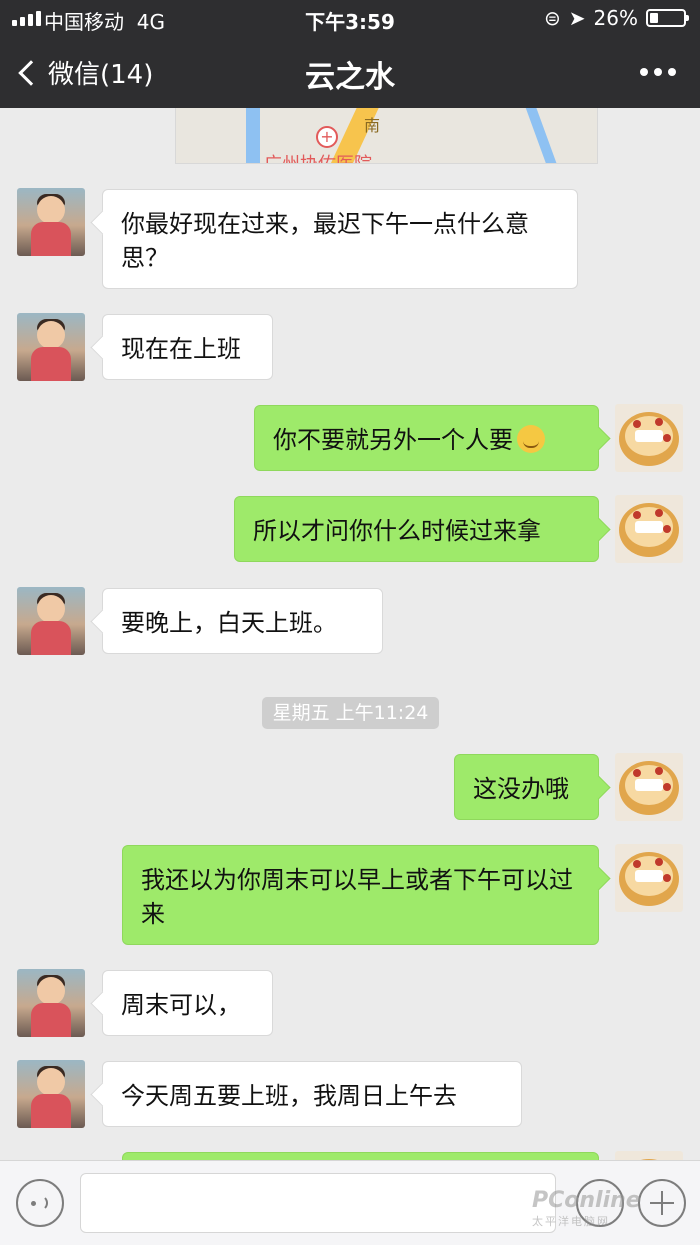 The height and width of the screenshot is (1245, 700). Describe the element at coordinates (571, 1221) in the screenshot. I see `watermark-sub: 太平洋电脑网` at that location.